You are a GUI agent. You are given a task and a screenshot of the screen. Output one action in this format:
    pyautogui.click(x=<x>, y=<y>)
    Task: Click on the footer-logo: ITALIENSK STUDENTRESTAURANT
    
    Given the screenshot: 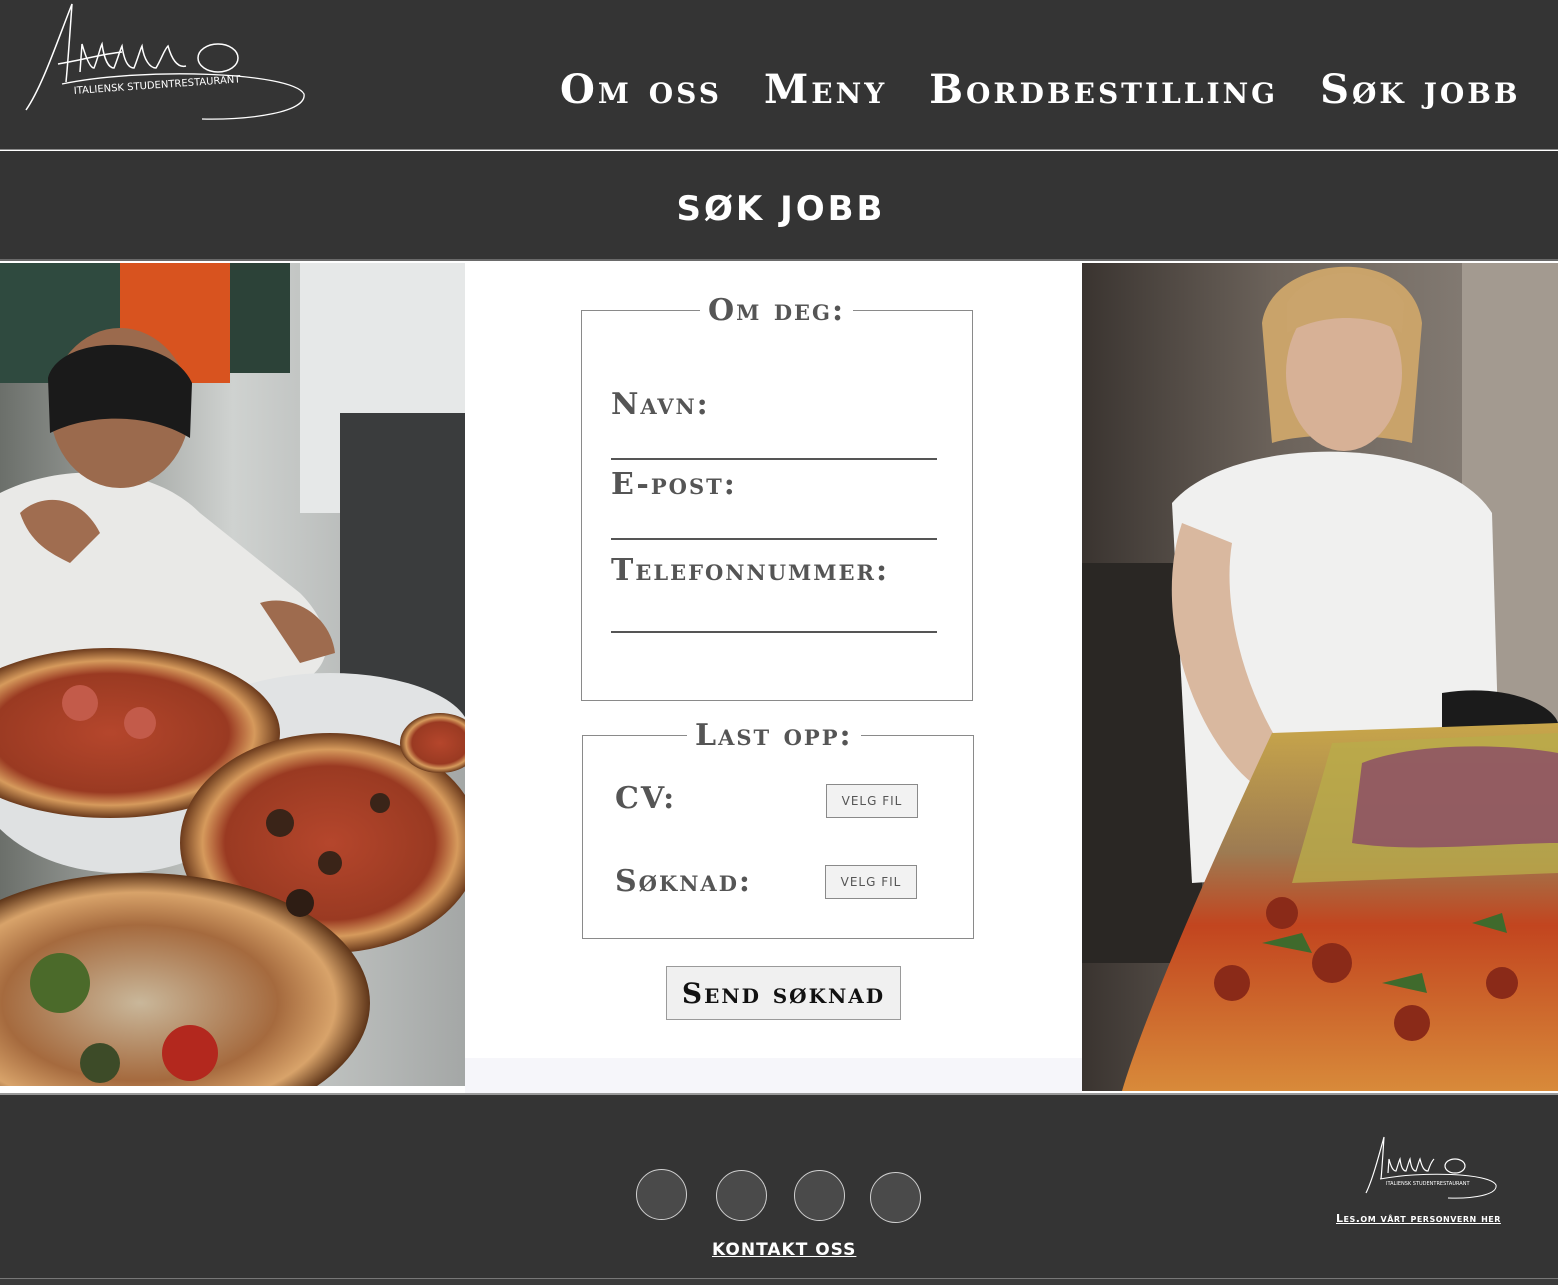 What is the action you would take?
    pyautogui.click(x=1432, y=1170)
    